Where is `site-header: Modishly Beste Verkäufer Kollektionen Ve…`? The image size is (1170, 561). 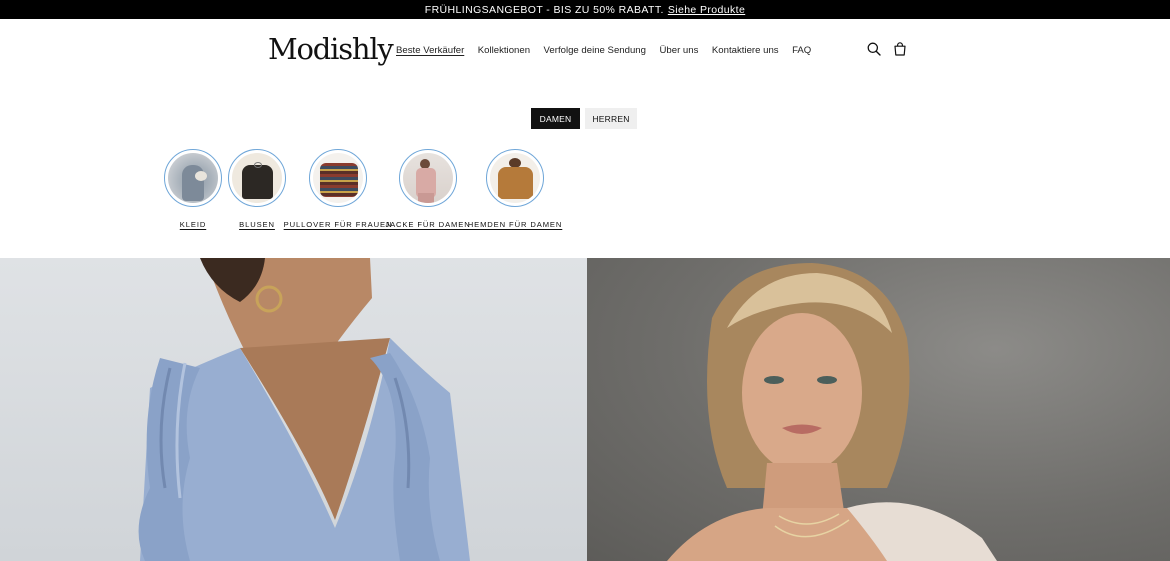
site-header: Modishly Beste Verkäufer Kollektionen Ve… is located at coordinates (585, 51).